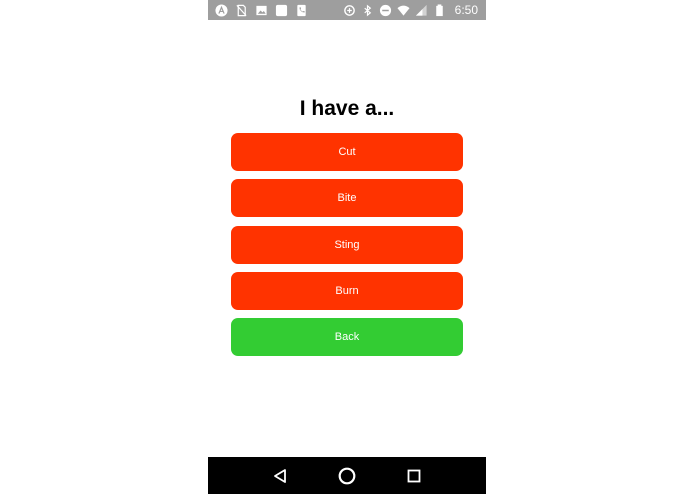 The image size is (695, 494). I want to click on status-clock: 6:50, so click(466, 10).